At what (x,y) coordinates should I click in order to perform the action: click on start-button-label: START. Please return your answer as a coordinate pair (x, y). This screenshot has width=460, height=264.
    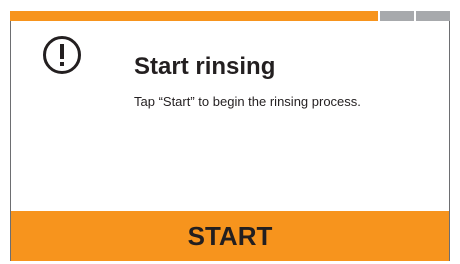
    Looking at the image, I should click on (230, 235).